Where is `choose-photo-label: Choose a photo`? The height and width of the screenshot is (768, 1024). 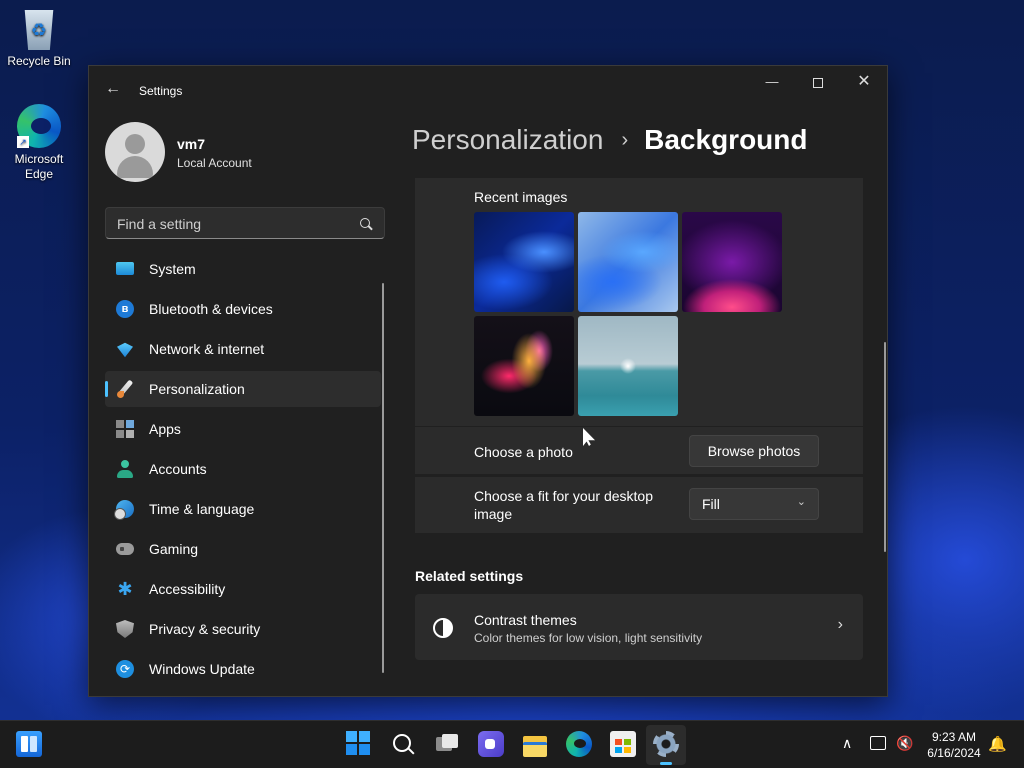 choose-photo-label: Choose a photo is located at coordinates (523, 452).